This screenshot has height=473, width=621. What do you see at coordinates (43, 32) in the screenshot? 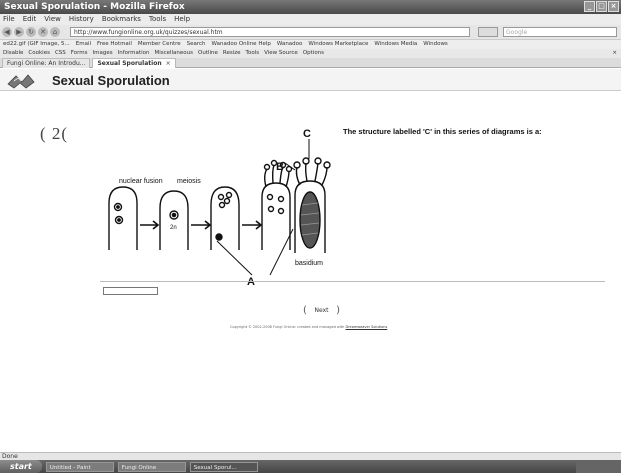
I see `stop-icon: ✕` at bounding box center [43, 32].